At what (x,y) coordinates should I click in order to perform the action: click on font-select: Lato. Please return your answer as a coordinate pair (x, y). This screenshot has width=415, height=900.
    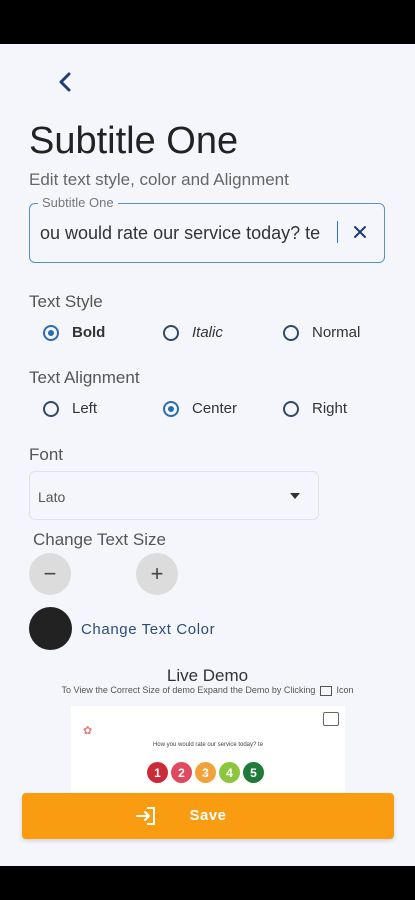
    Looking at the image, I should click on (174, 495).